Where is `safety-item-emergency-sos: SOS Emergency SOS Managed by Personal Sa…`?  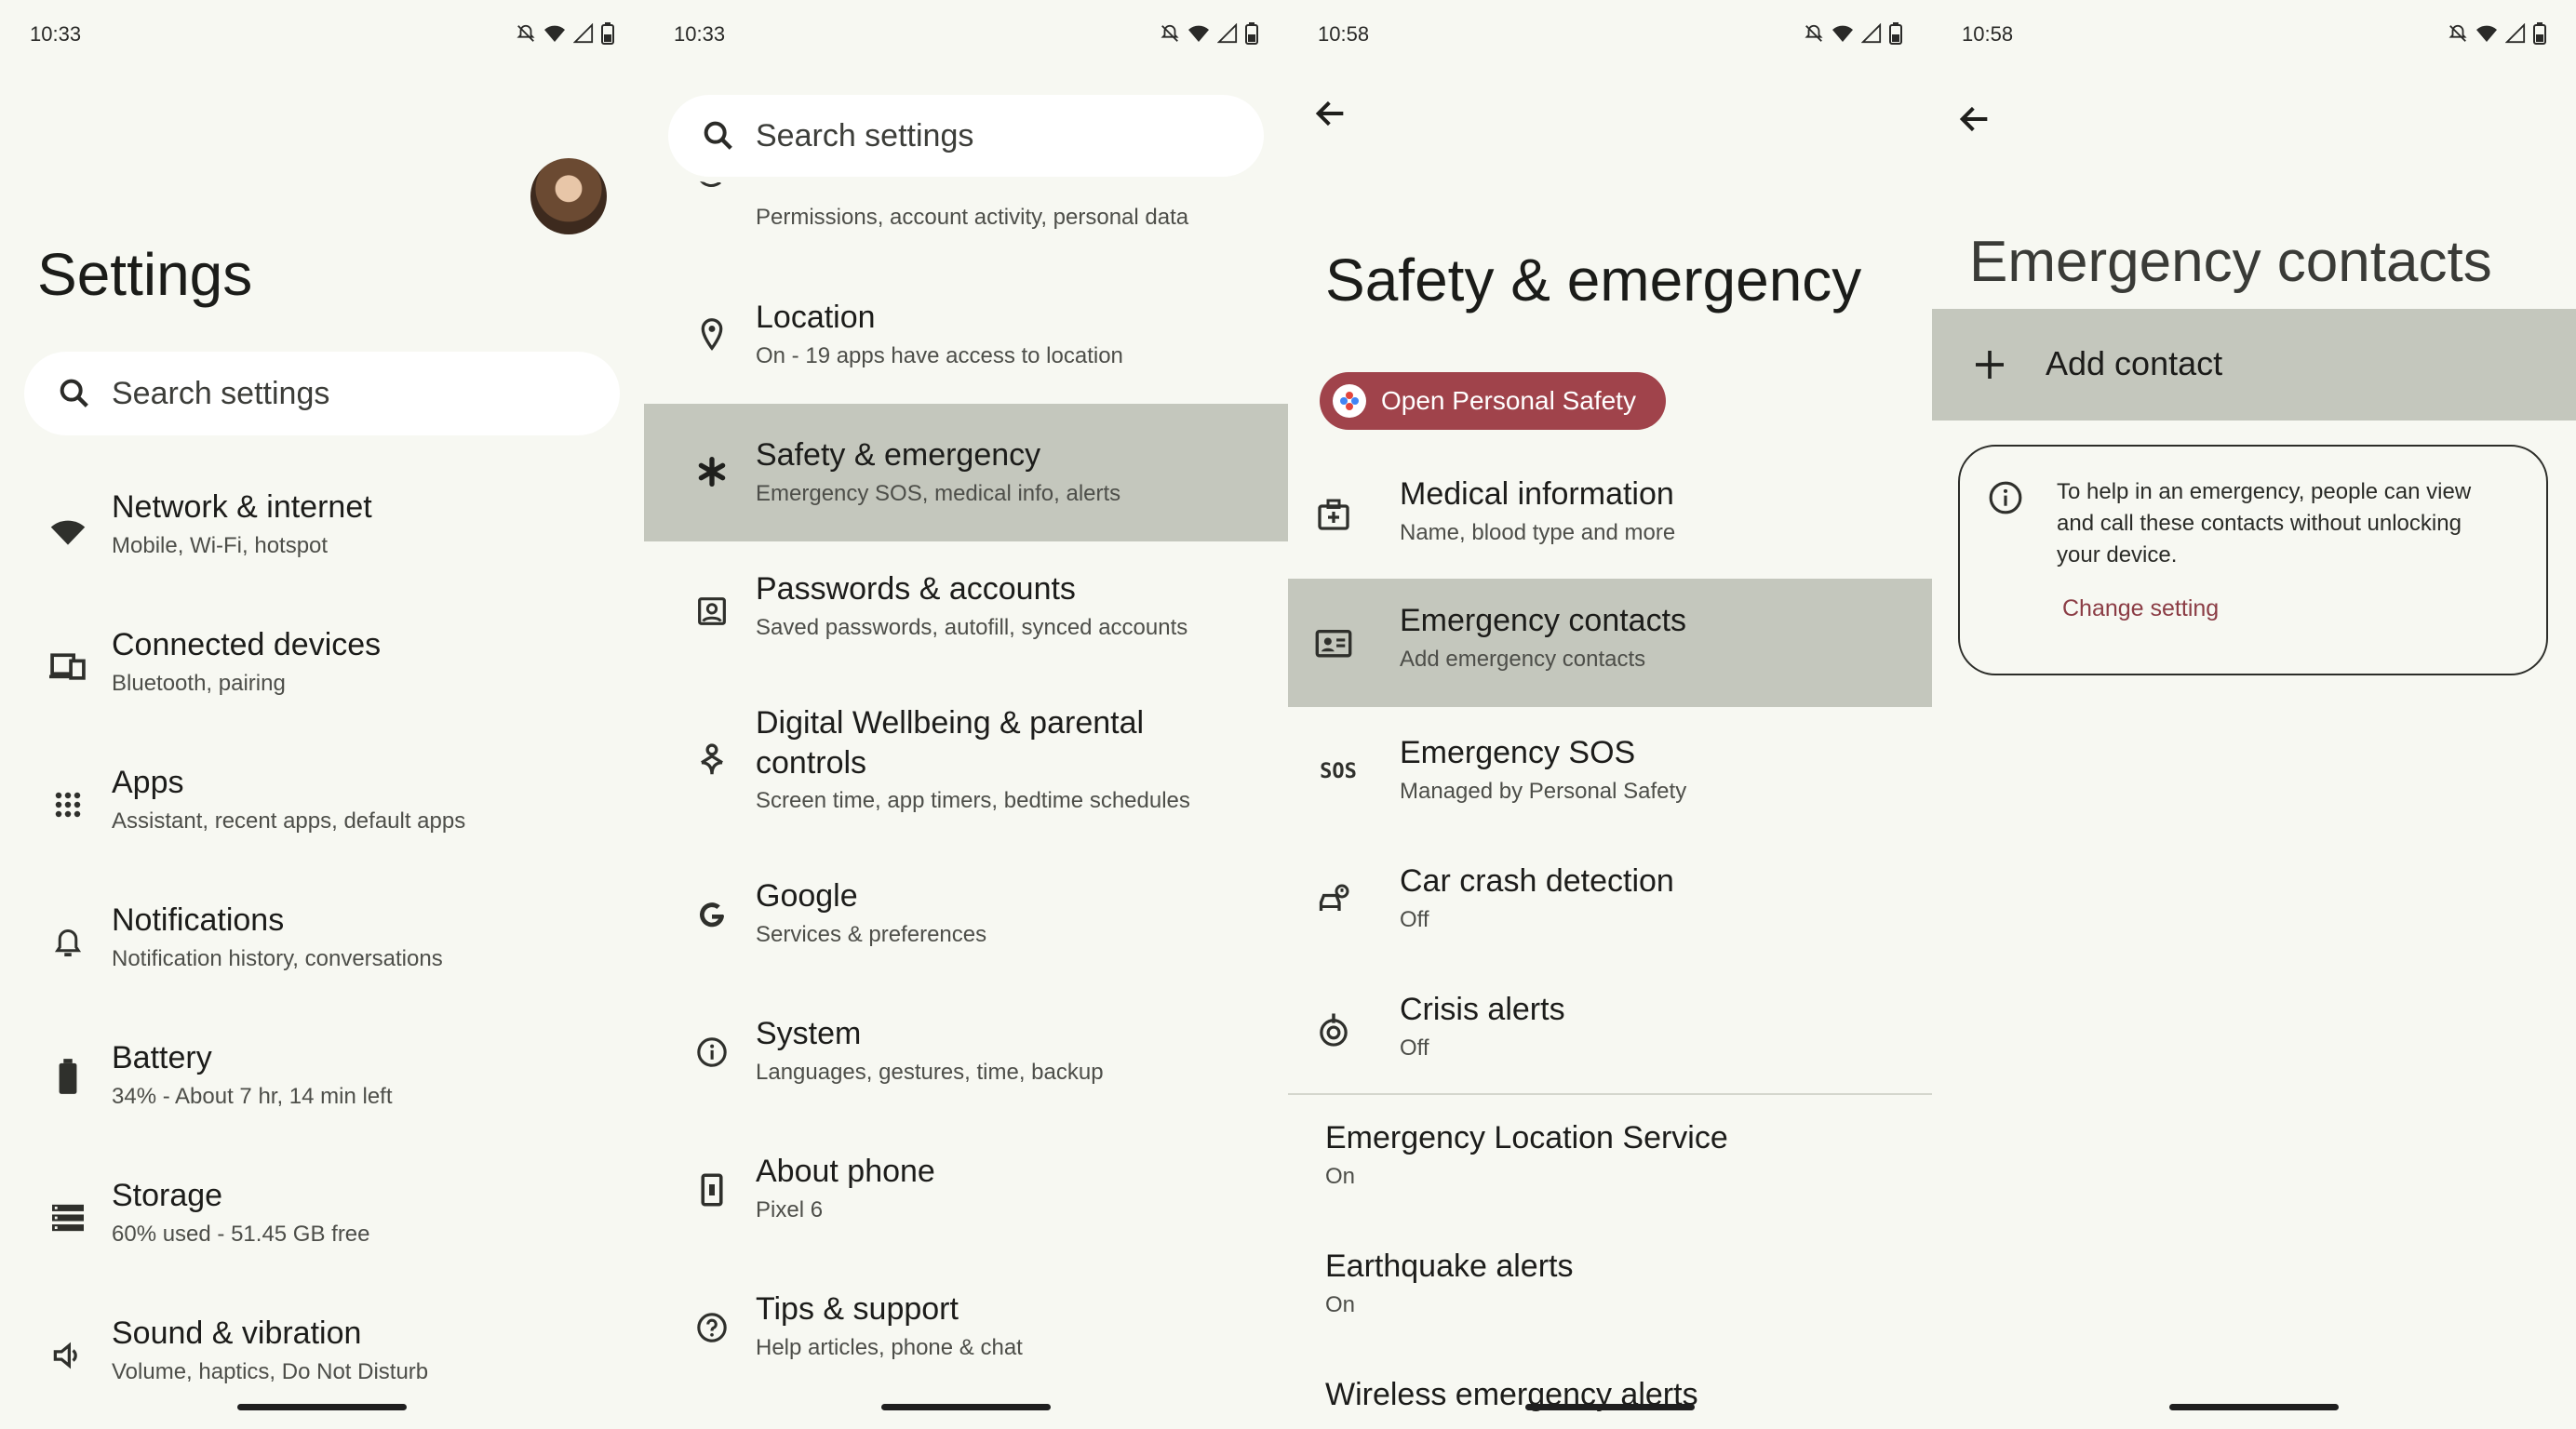
safety-item-emergency-sos: SOS Emergency SOS Managed by Personal Sa… is located at coordinates (1610, 779).